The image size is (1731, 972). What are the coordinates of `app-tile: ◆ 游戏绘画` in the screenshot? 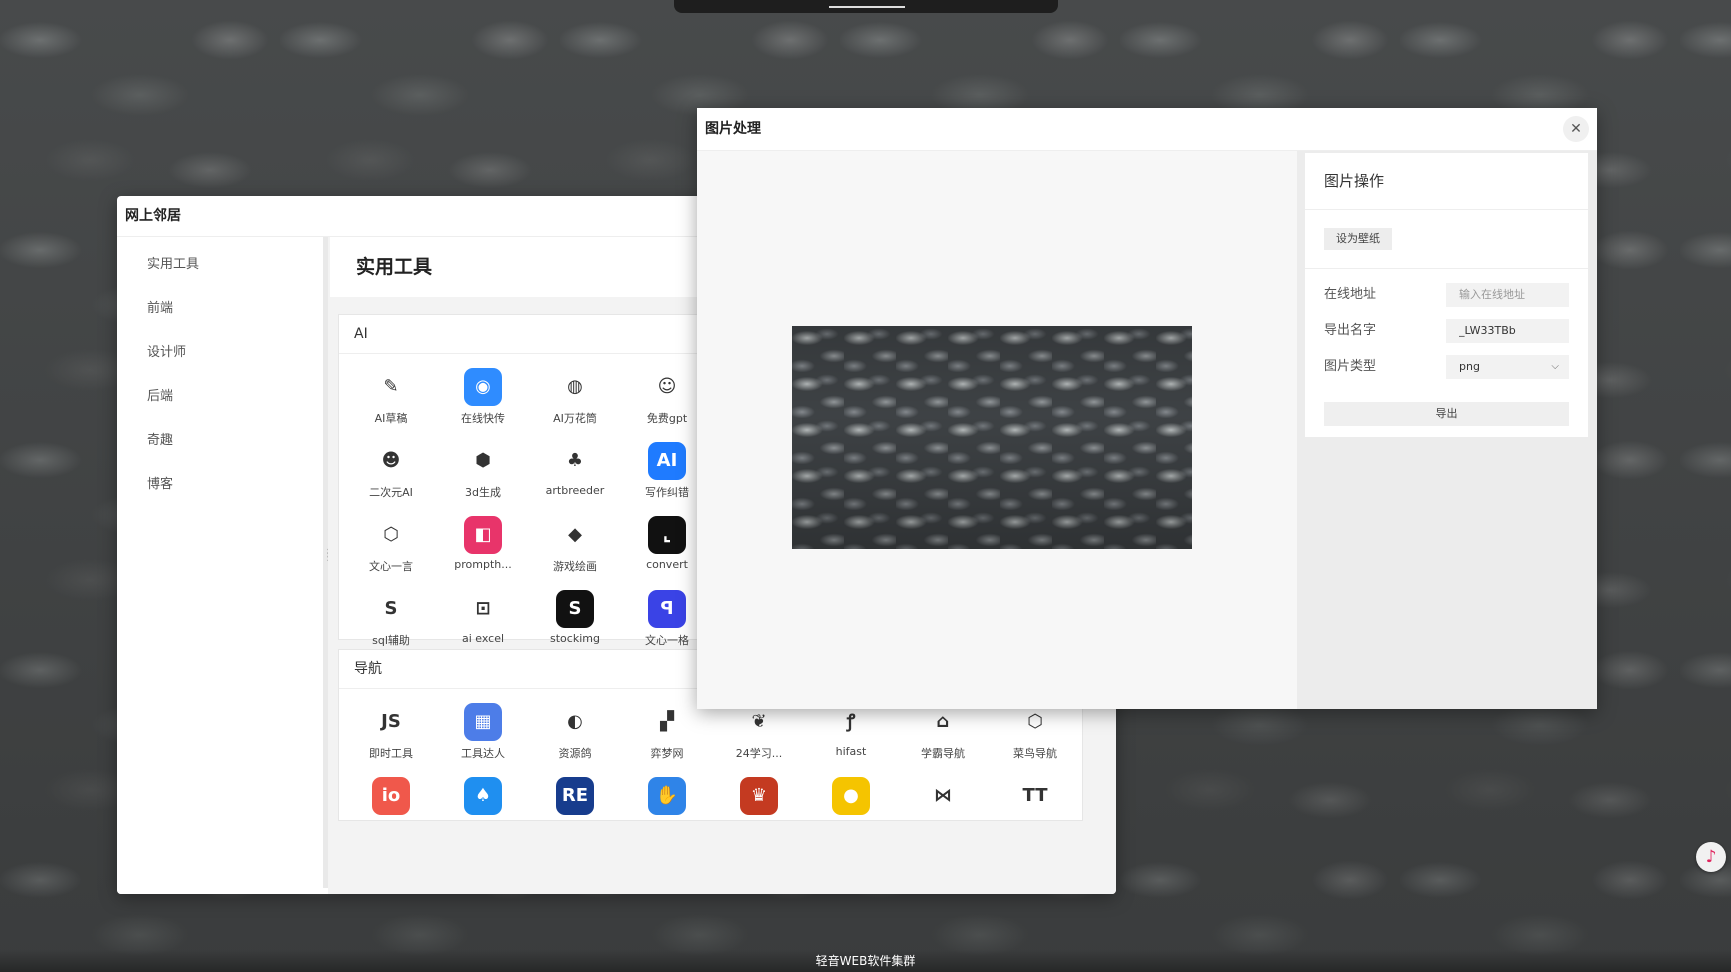 It's located at (575, 545).